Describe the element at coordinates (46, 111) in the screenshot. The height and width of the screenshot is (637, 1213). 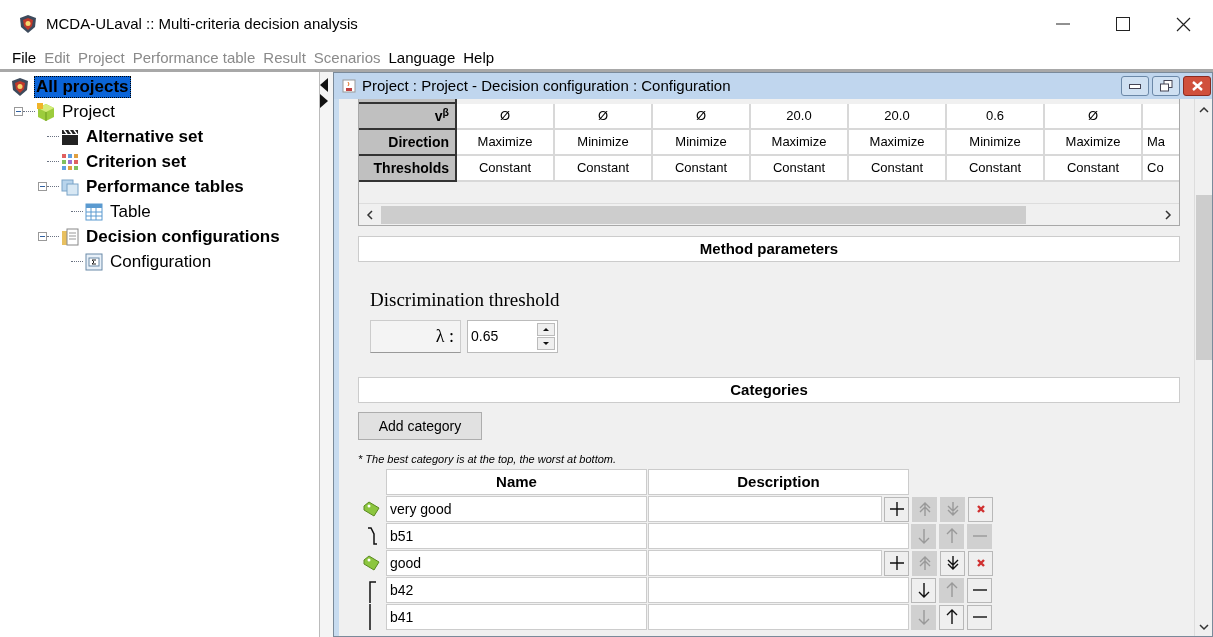
I see `cube-icon` at that location.